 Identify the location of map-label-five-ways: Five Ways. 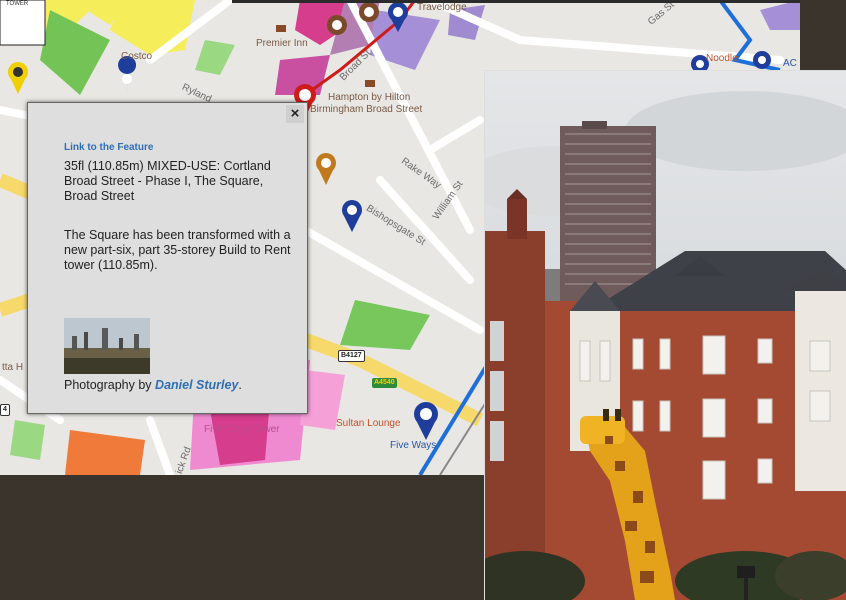
(413, 445).